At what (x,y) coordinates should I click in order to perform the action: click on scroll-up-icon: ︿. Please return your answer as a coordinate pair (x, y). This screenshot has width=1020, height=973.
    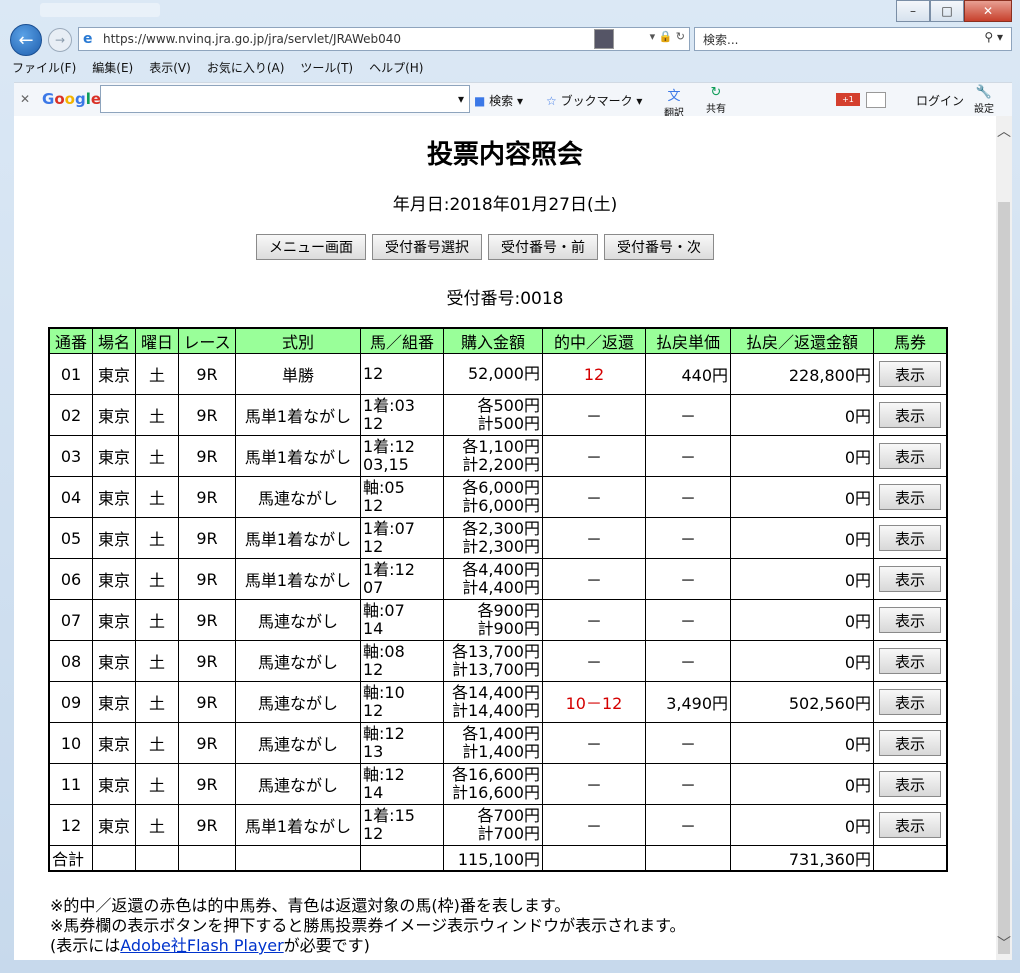
    Looking at the image, I should click on (1004, 132).